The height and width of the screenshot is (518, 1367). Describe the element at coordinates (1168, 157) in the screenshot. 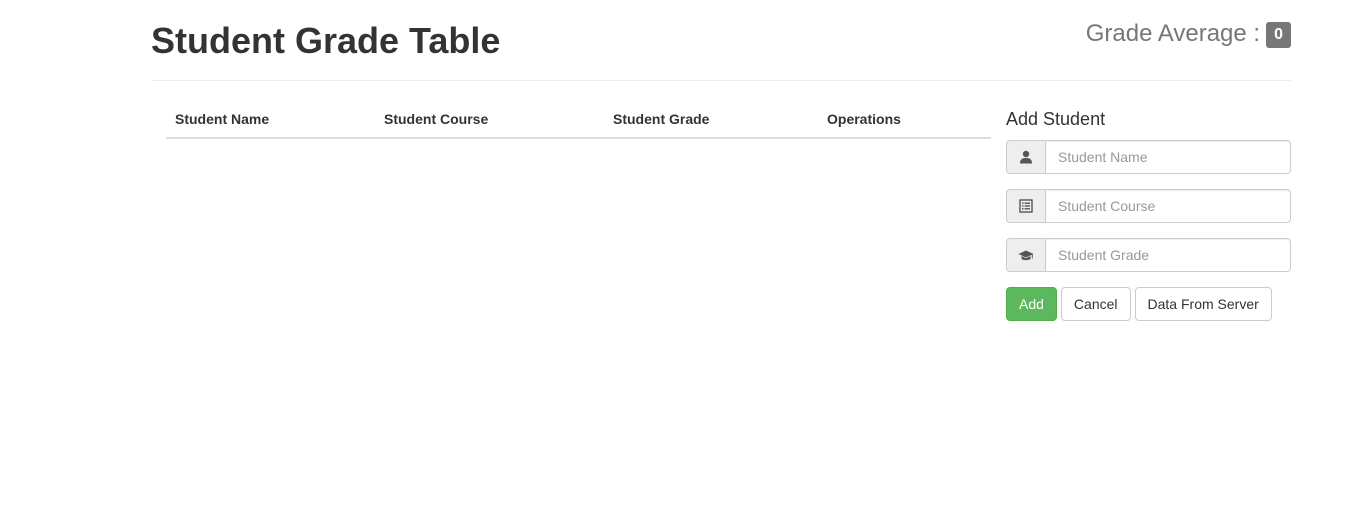

I see `student-name-input` at that location.